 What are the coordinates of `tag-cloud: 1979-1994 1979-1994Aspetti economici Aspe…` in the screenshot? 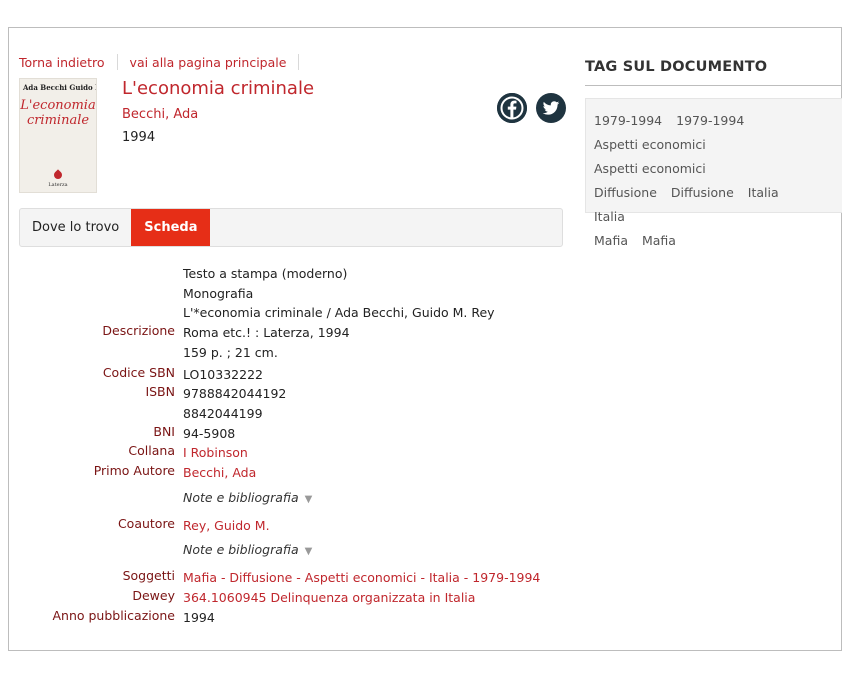 It's located at (713, 173).